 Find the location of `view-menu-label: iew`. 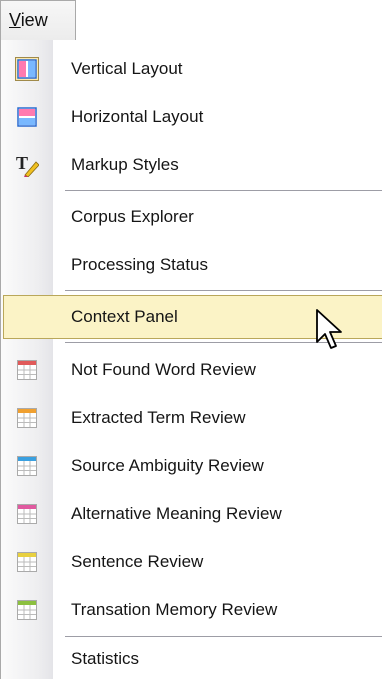

view-menu-label: iew is located at coordinates (34, 20).